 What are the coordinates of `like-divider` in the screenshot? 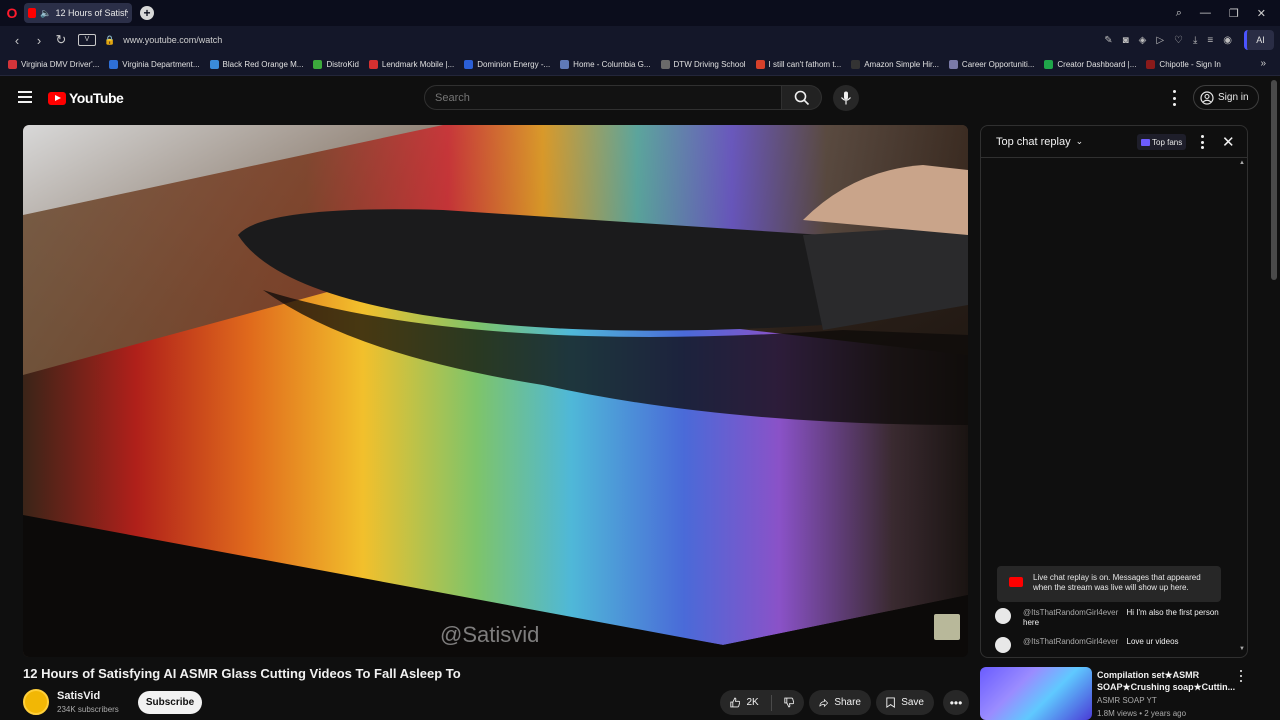 It's located at (771, 702).